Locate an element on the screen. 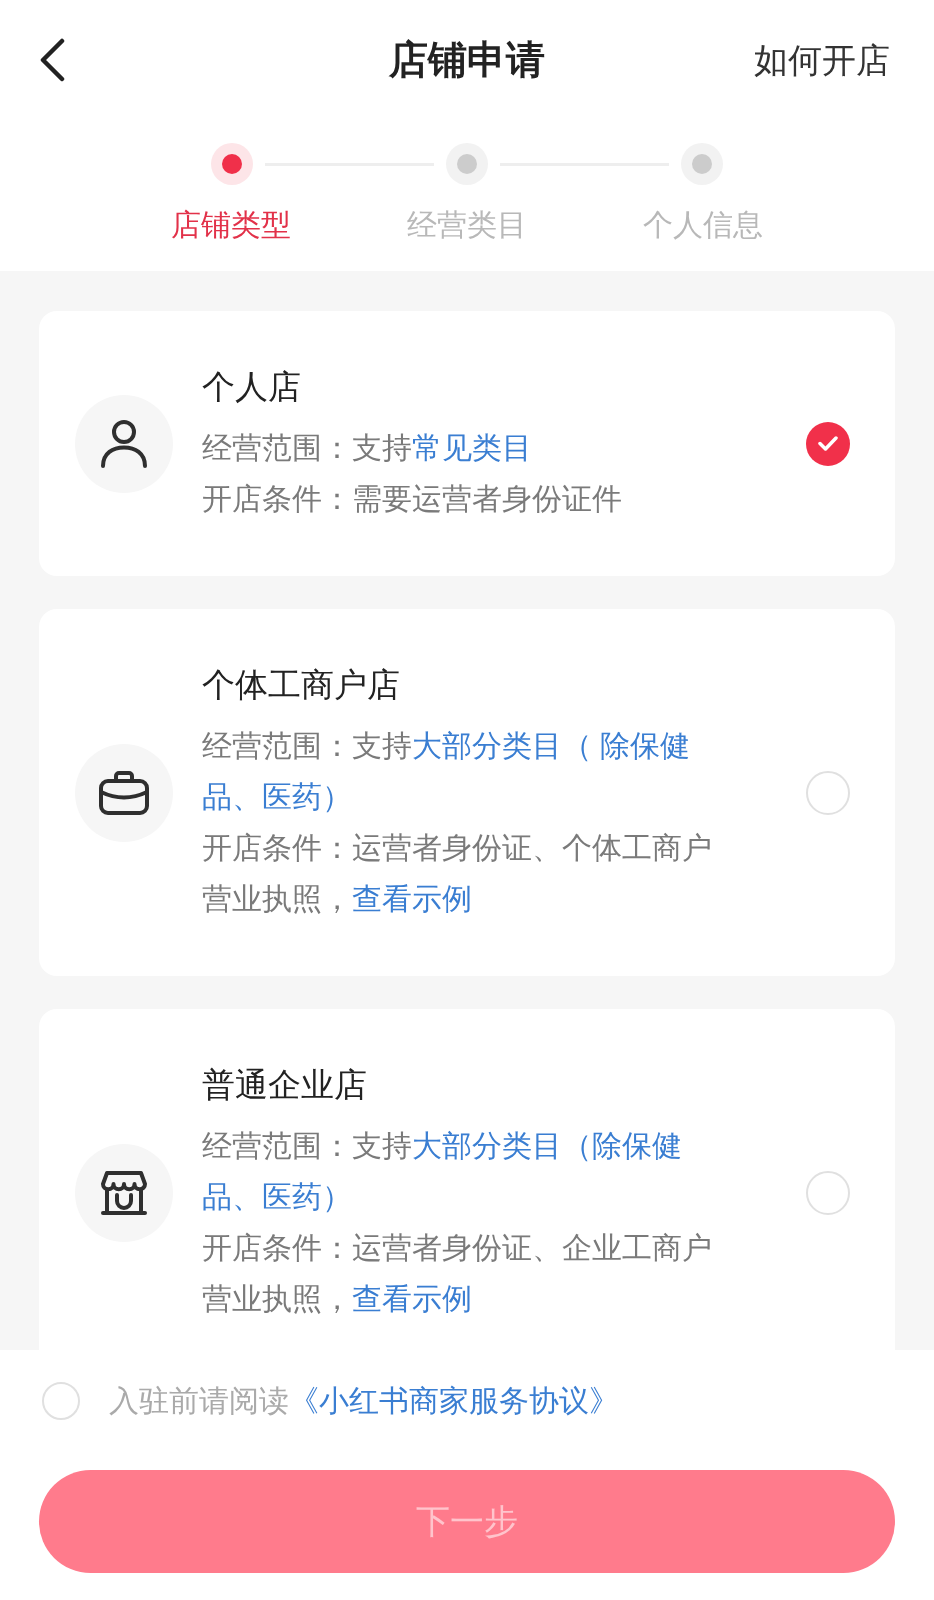  requirement-text: 开店条件：运营者身份证、个体工商户营业执照，查看示例 is located at coordinates (457, 873).